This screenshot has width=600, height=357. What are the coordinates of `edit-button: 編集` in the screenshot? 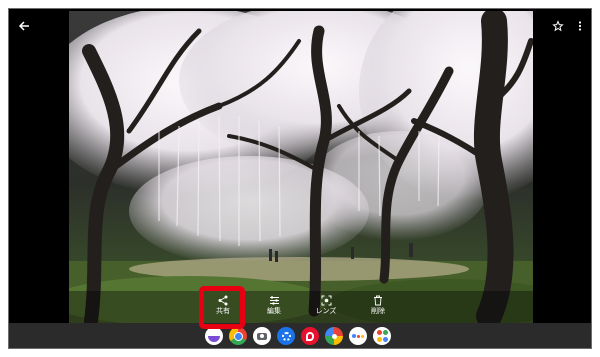 It's located at (274, 310).